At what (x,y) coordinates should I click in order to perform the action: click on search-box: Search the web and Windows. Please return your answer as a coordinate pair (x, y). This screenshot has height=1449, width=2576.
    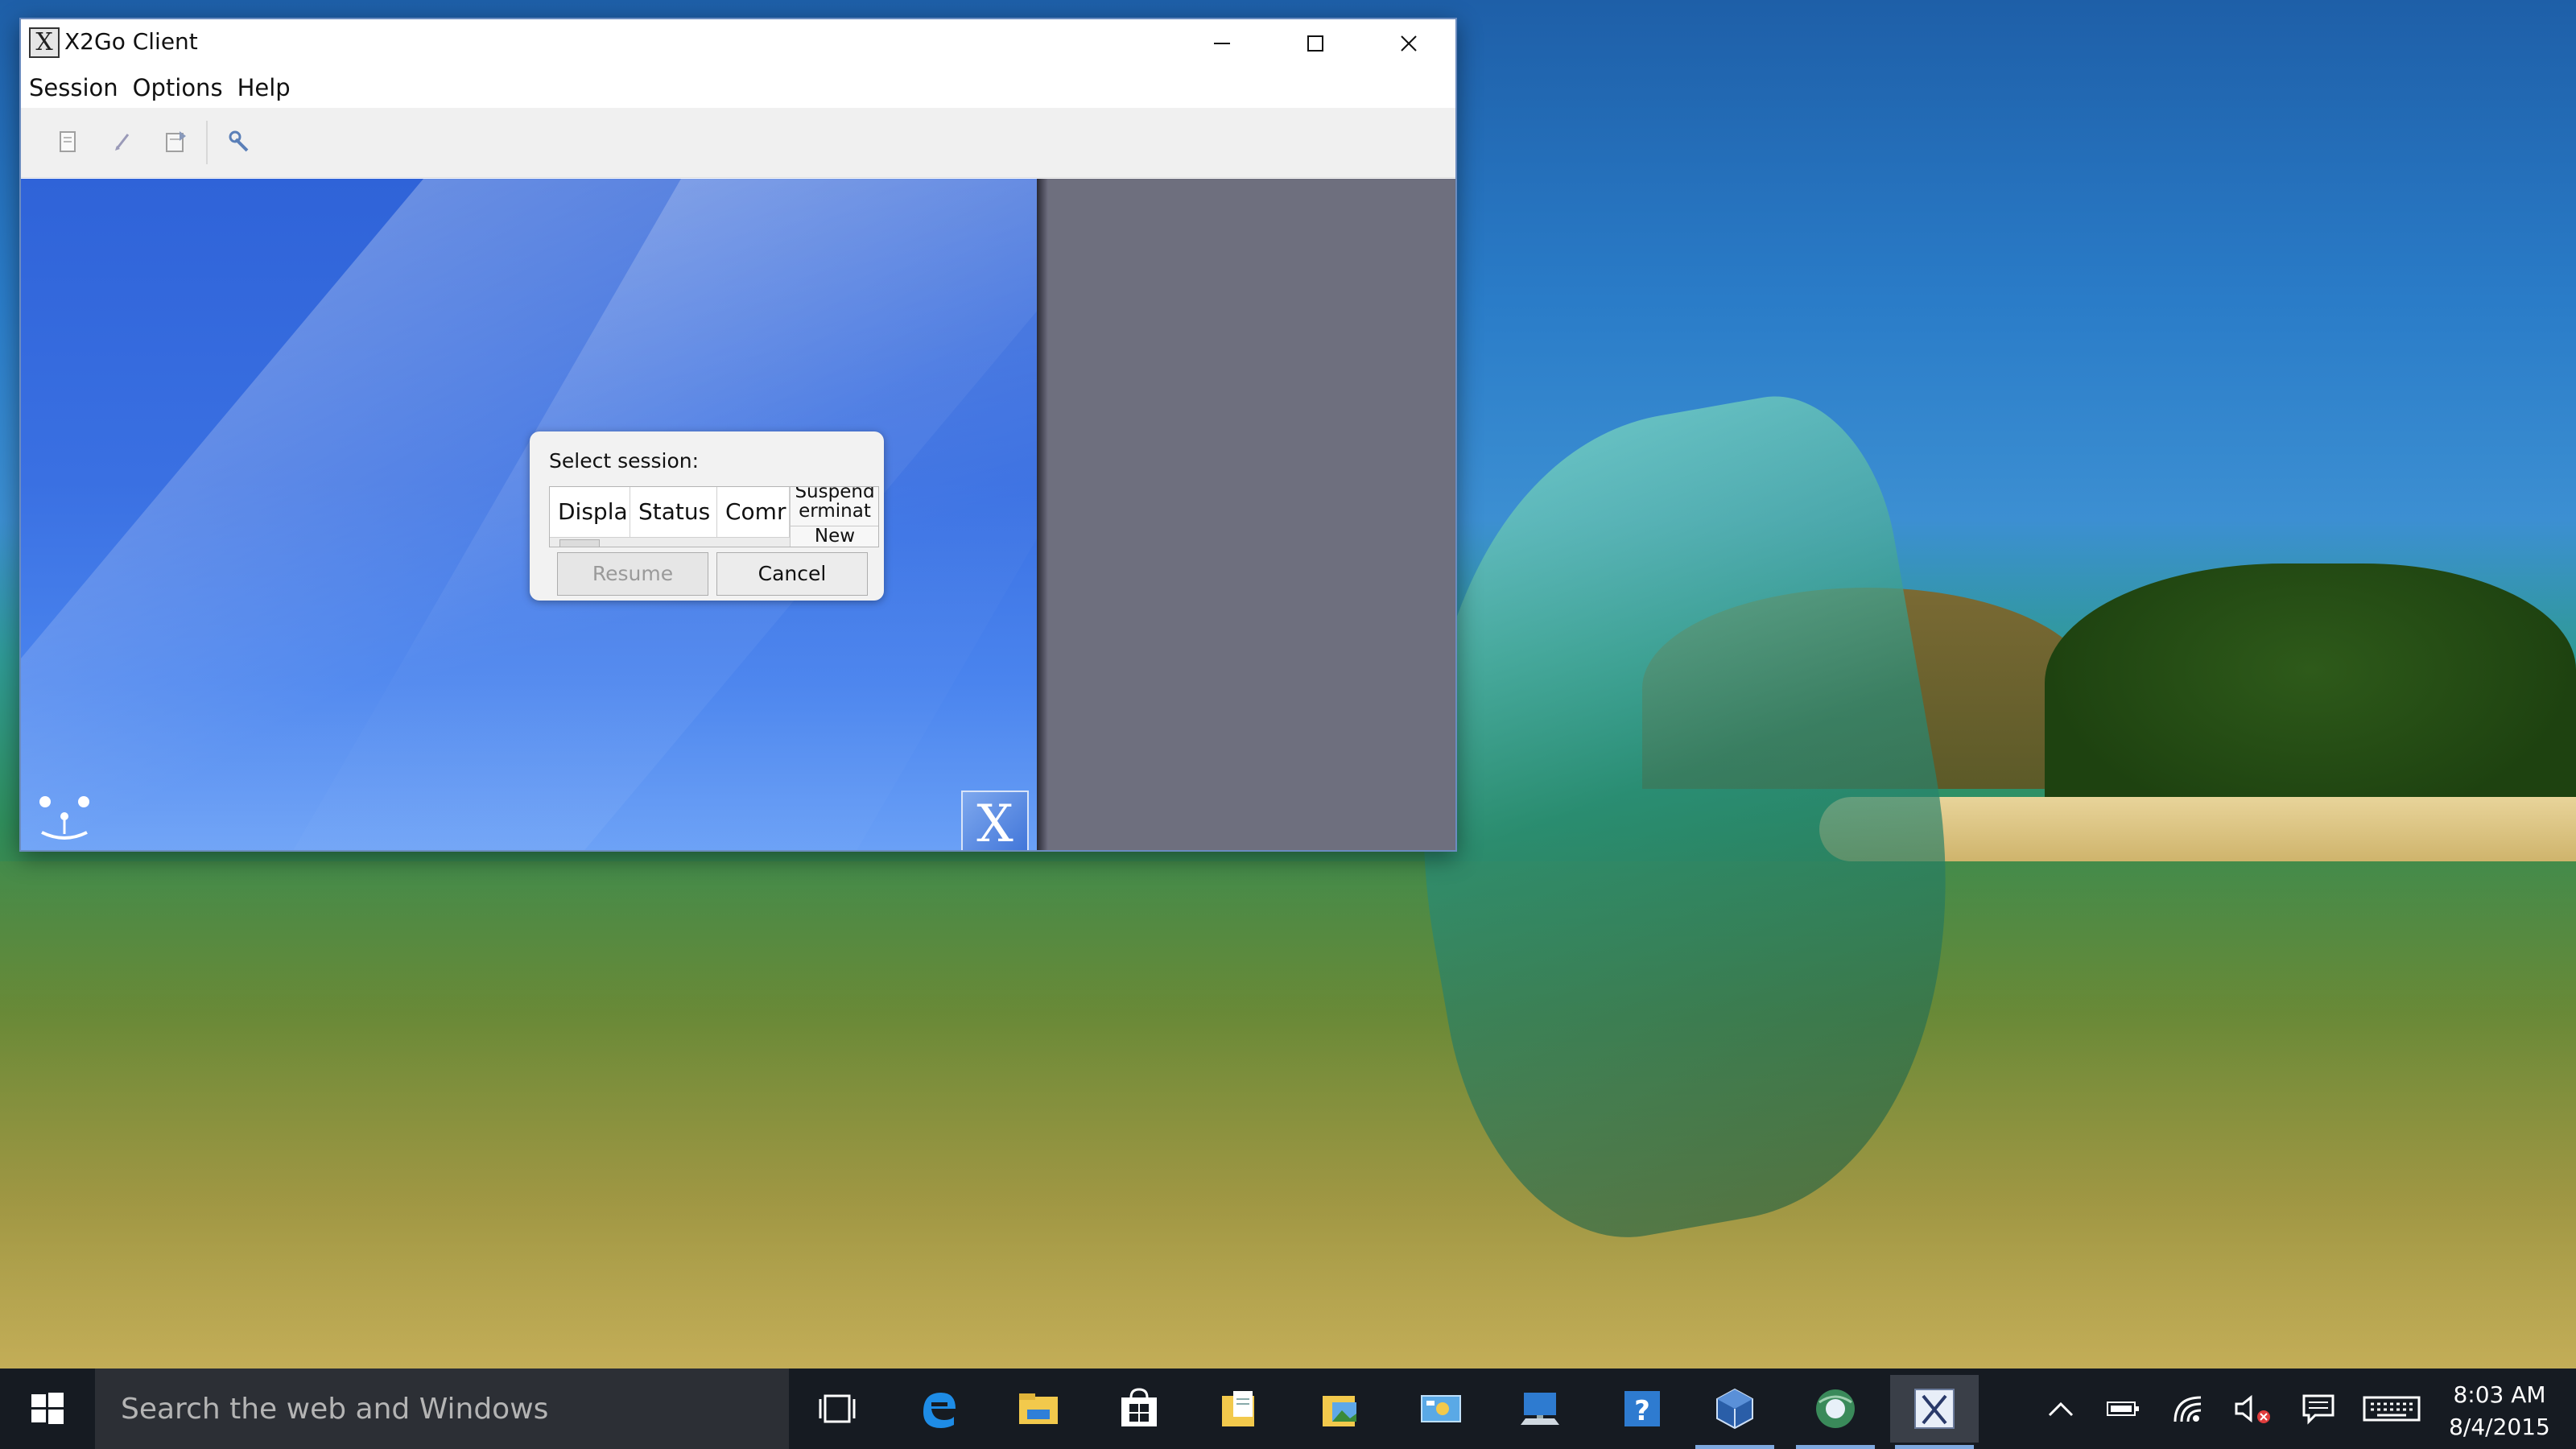
    Looking at the image, I should click on (442, 1408).